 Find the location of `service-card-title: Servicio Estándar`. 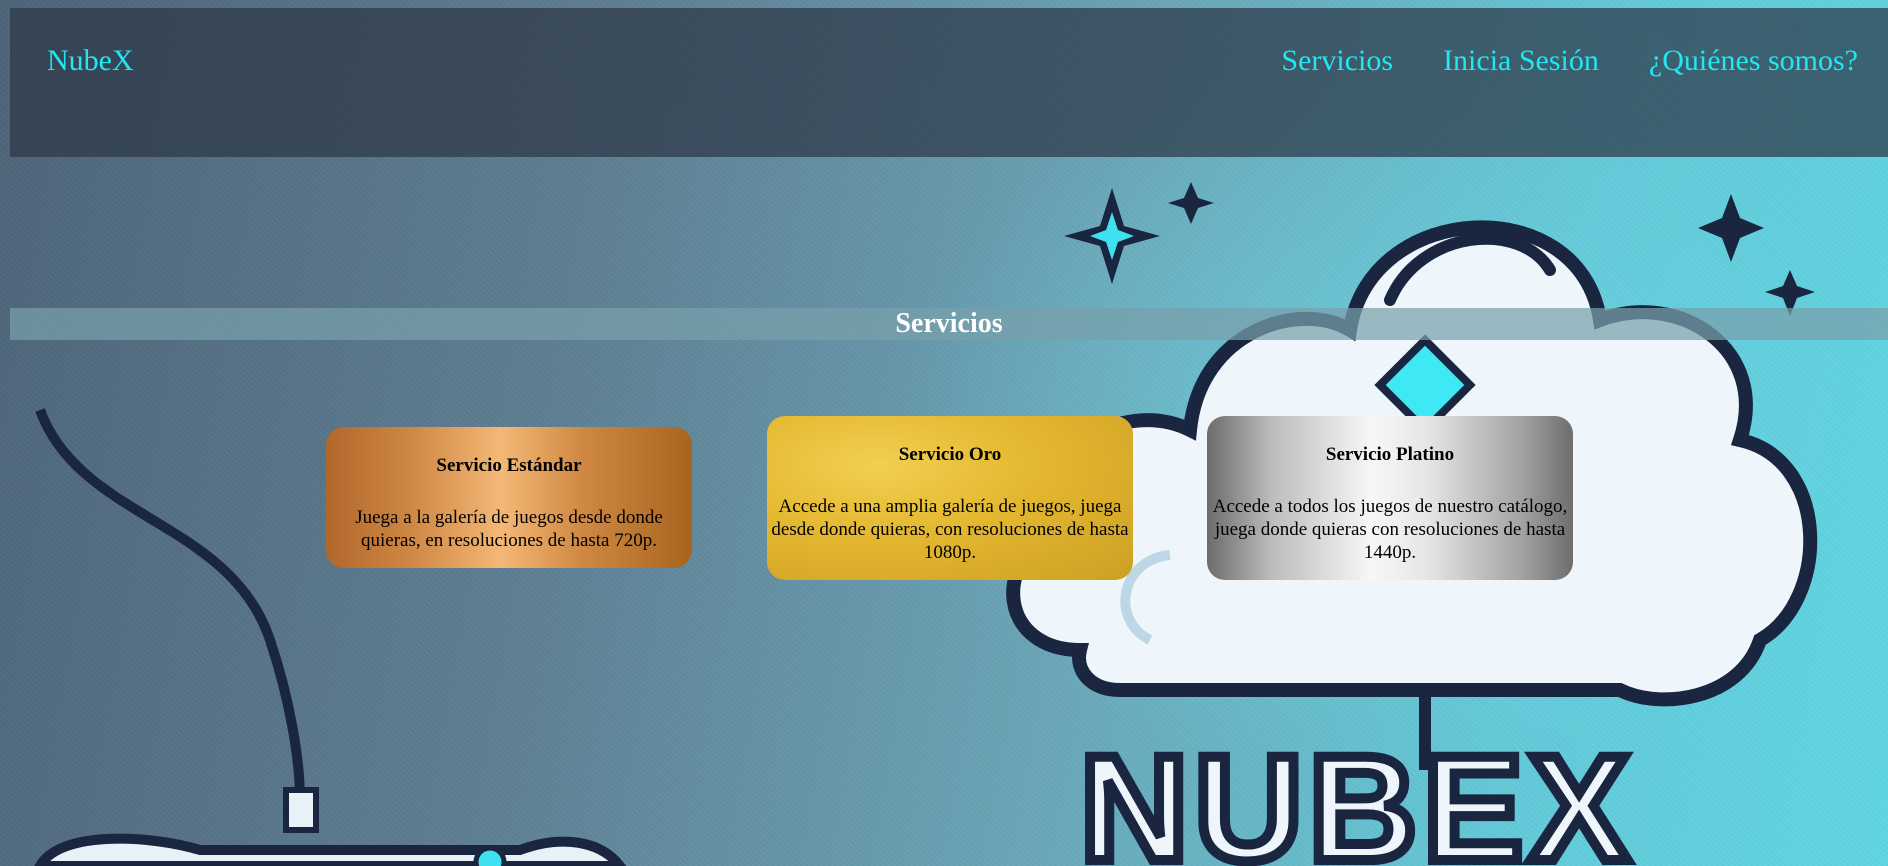

service-card-title: Servicio Estándar is located at coordinates (509, 465).